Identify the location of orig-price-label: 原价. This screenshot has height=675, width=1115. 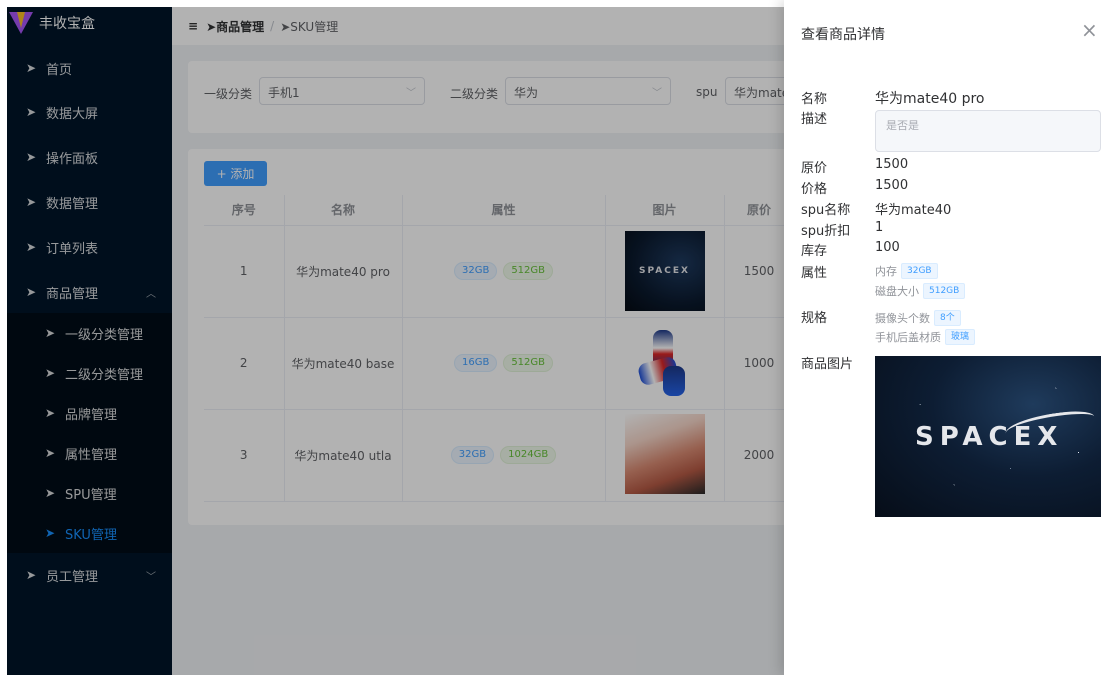
(814, 168).